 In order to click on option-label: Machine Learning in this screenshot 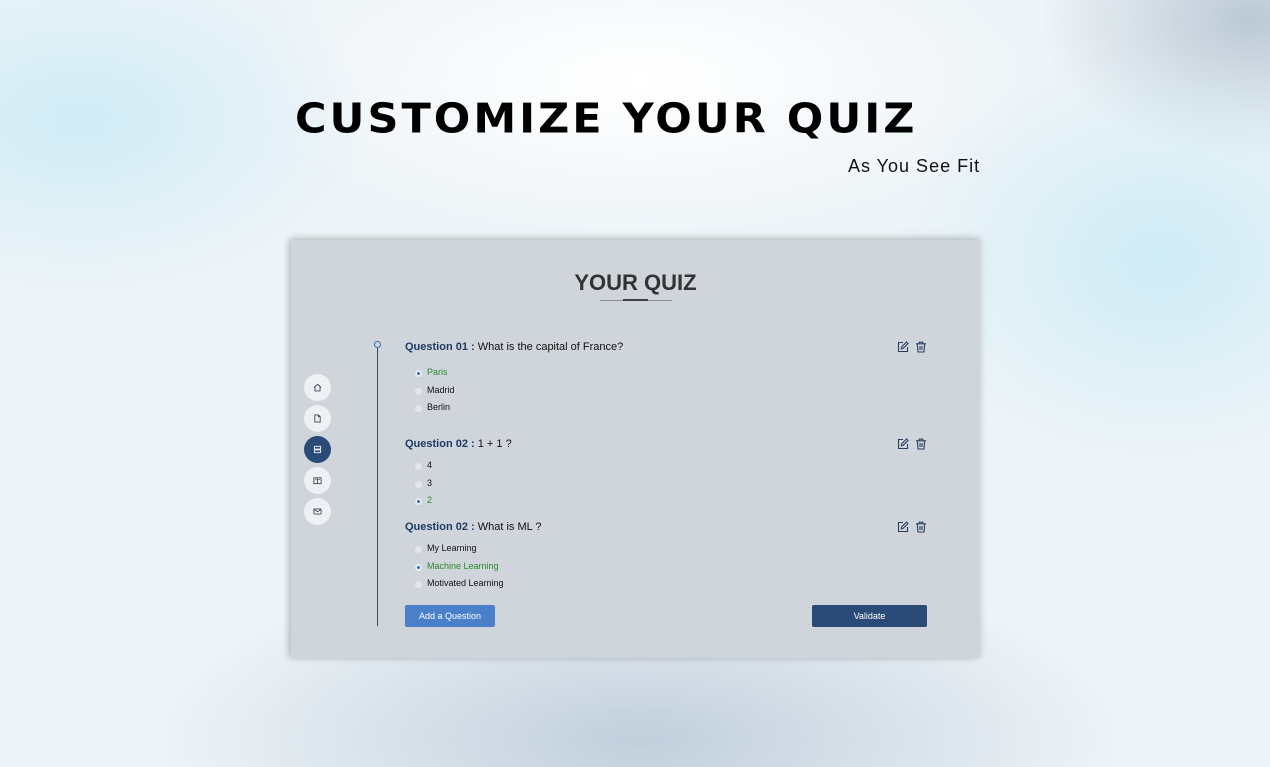, I will do `click(463, 566)`.